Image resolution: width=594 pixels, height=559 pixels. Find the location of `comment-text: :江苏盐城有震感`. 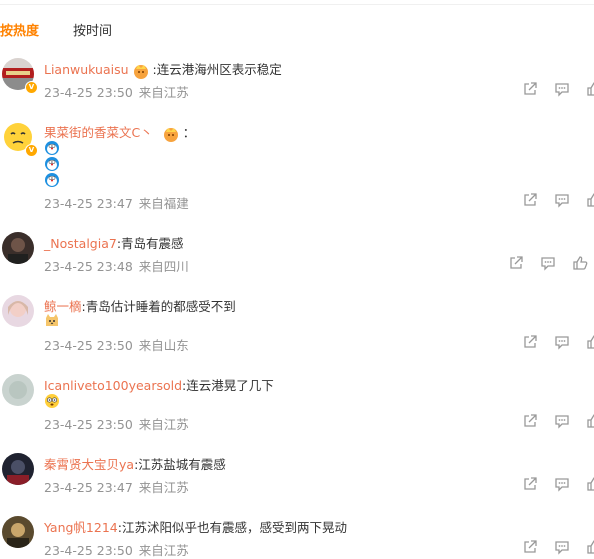

comment-text: :江苏盐城有震感 is located at coordinates (180, 464).